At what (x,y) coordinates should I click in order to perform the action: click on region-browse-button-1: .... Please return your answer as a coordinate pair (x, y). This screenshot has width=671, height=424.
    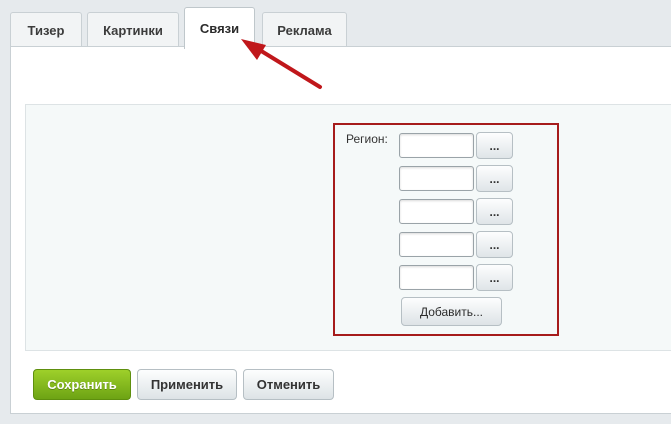
    Looking at the image, I should click on (494, 145).